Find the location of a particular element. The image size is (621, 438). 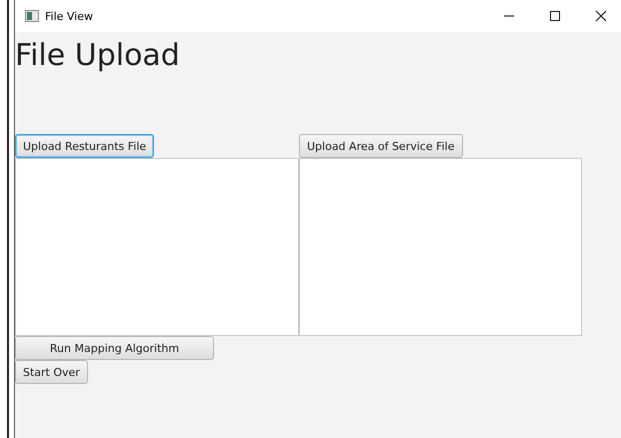

close-icon is located at coordinates (601, 16).